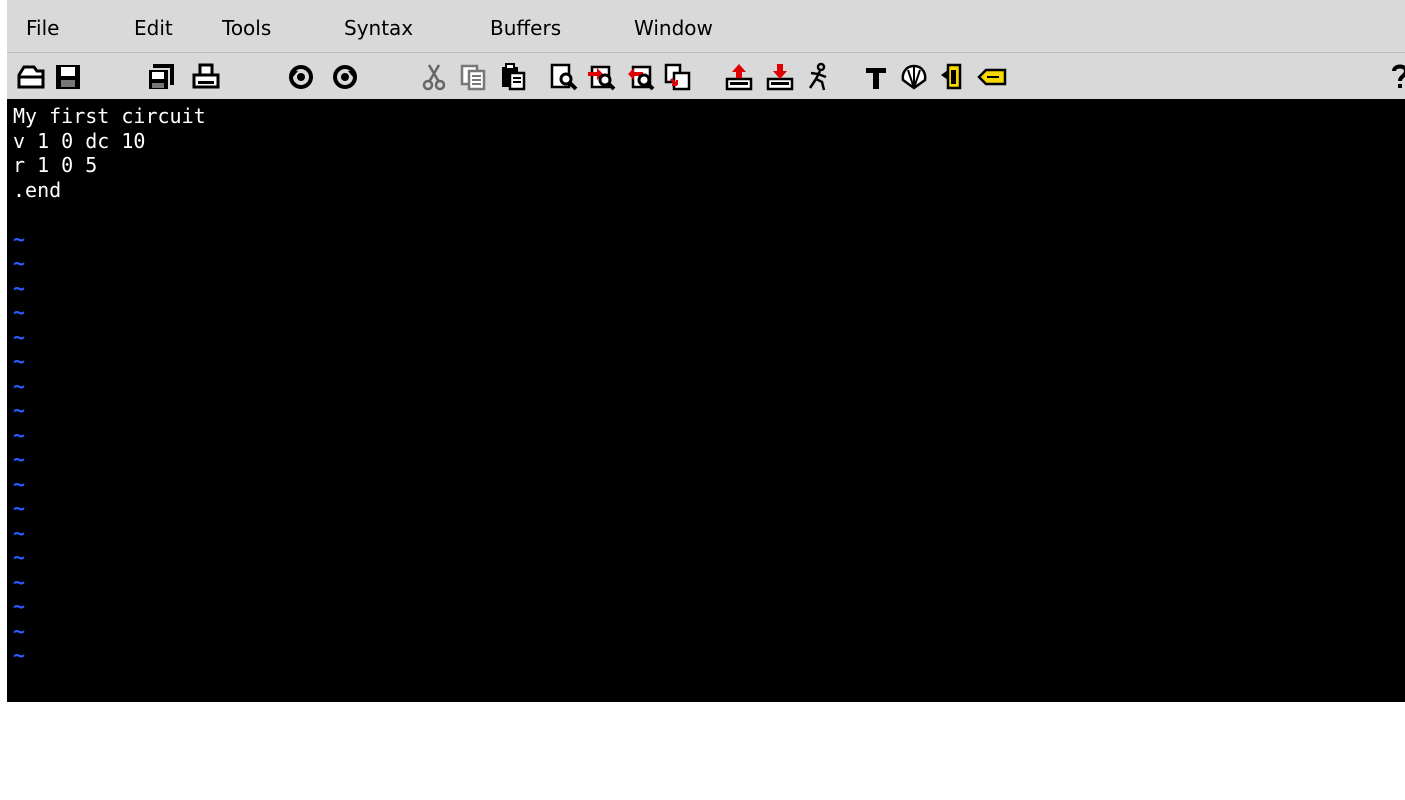 The image size is (1405, 800). Describe the element at coordinates (641, 77) in the screenshot. I see `find-previous-icon` at that location.